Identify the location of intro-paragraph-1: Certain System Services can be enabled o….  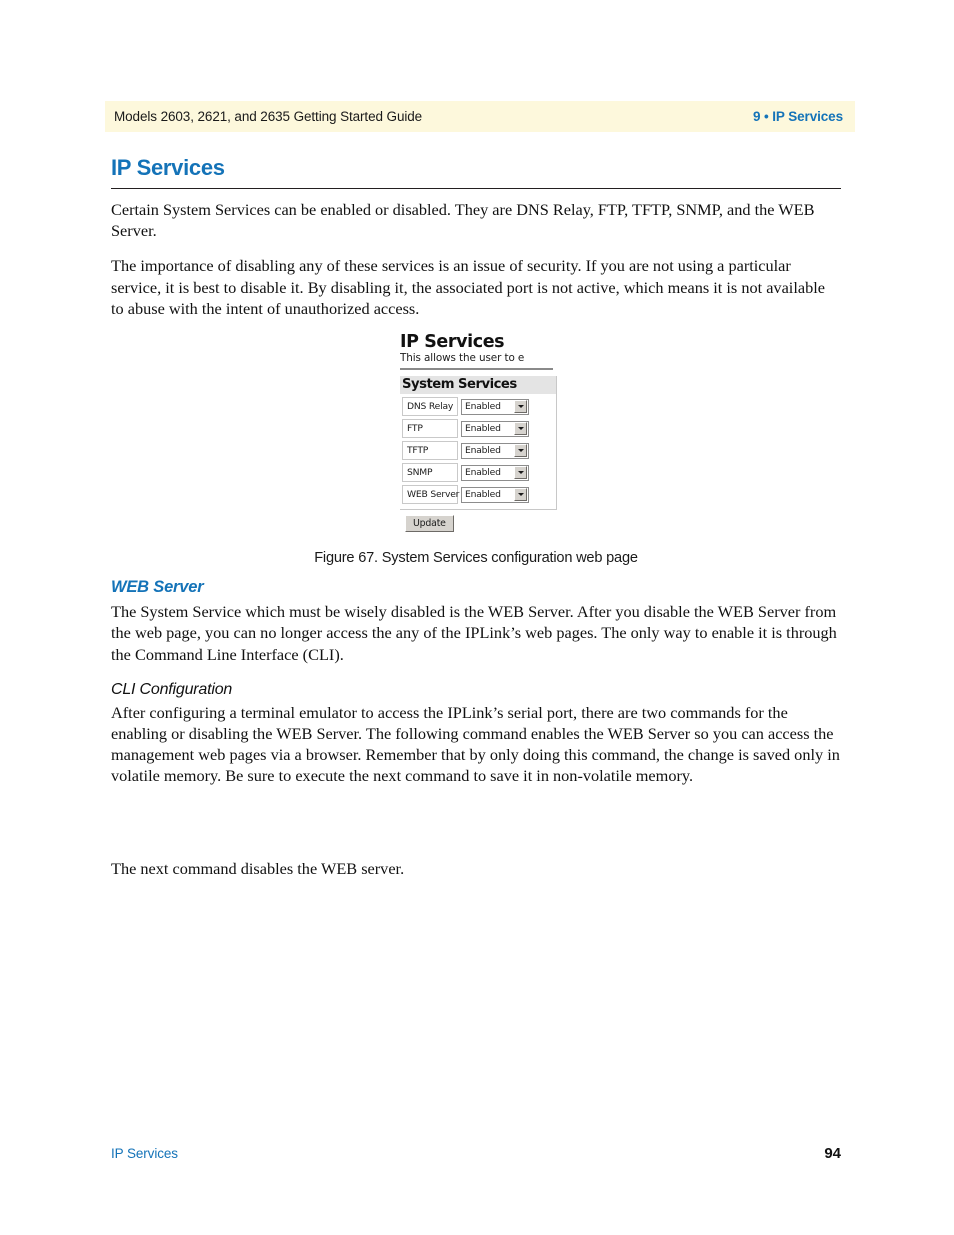
(463, 220).